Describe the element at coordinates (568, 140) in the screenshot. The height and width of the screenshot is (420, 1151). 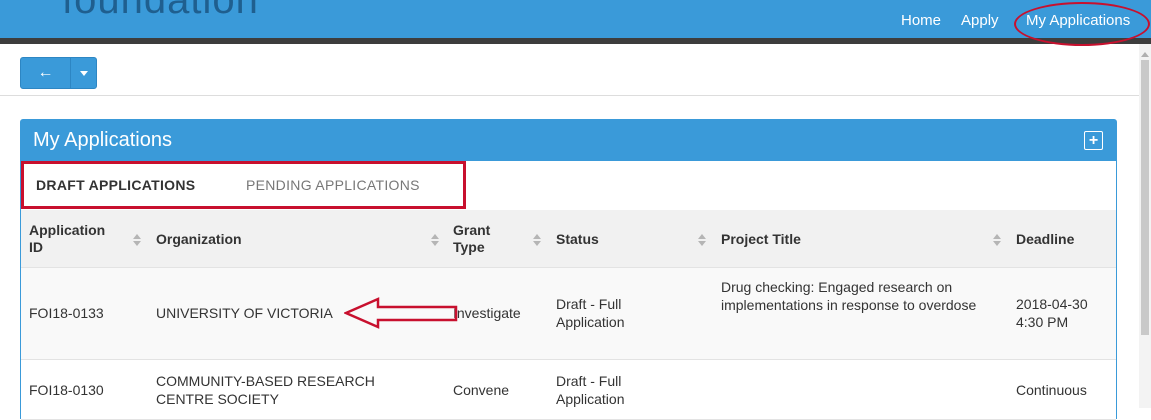
I see `panel-header: My Applications +` at that location.